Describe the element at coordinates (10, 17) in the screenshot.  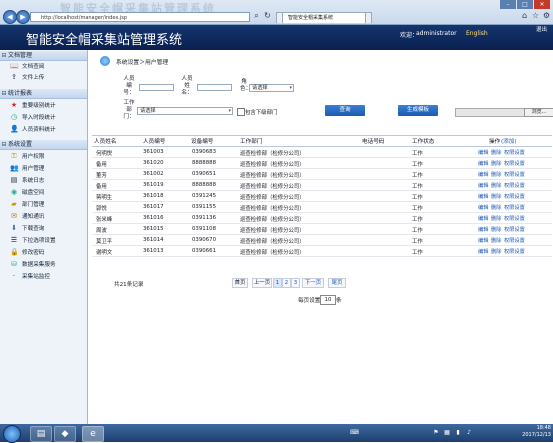
I see `back-icon: ◀` at that location.